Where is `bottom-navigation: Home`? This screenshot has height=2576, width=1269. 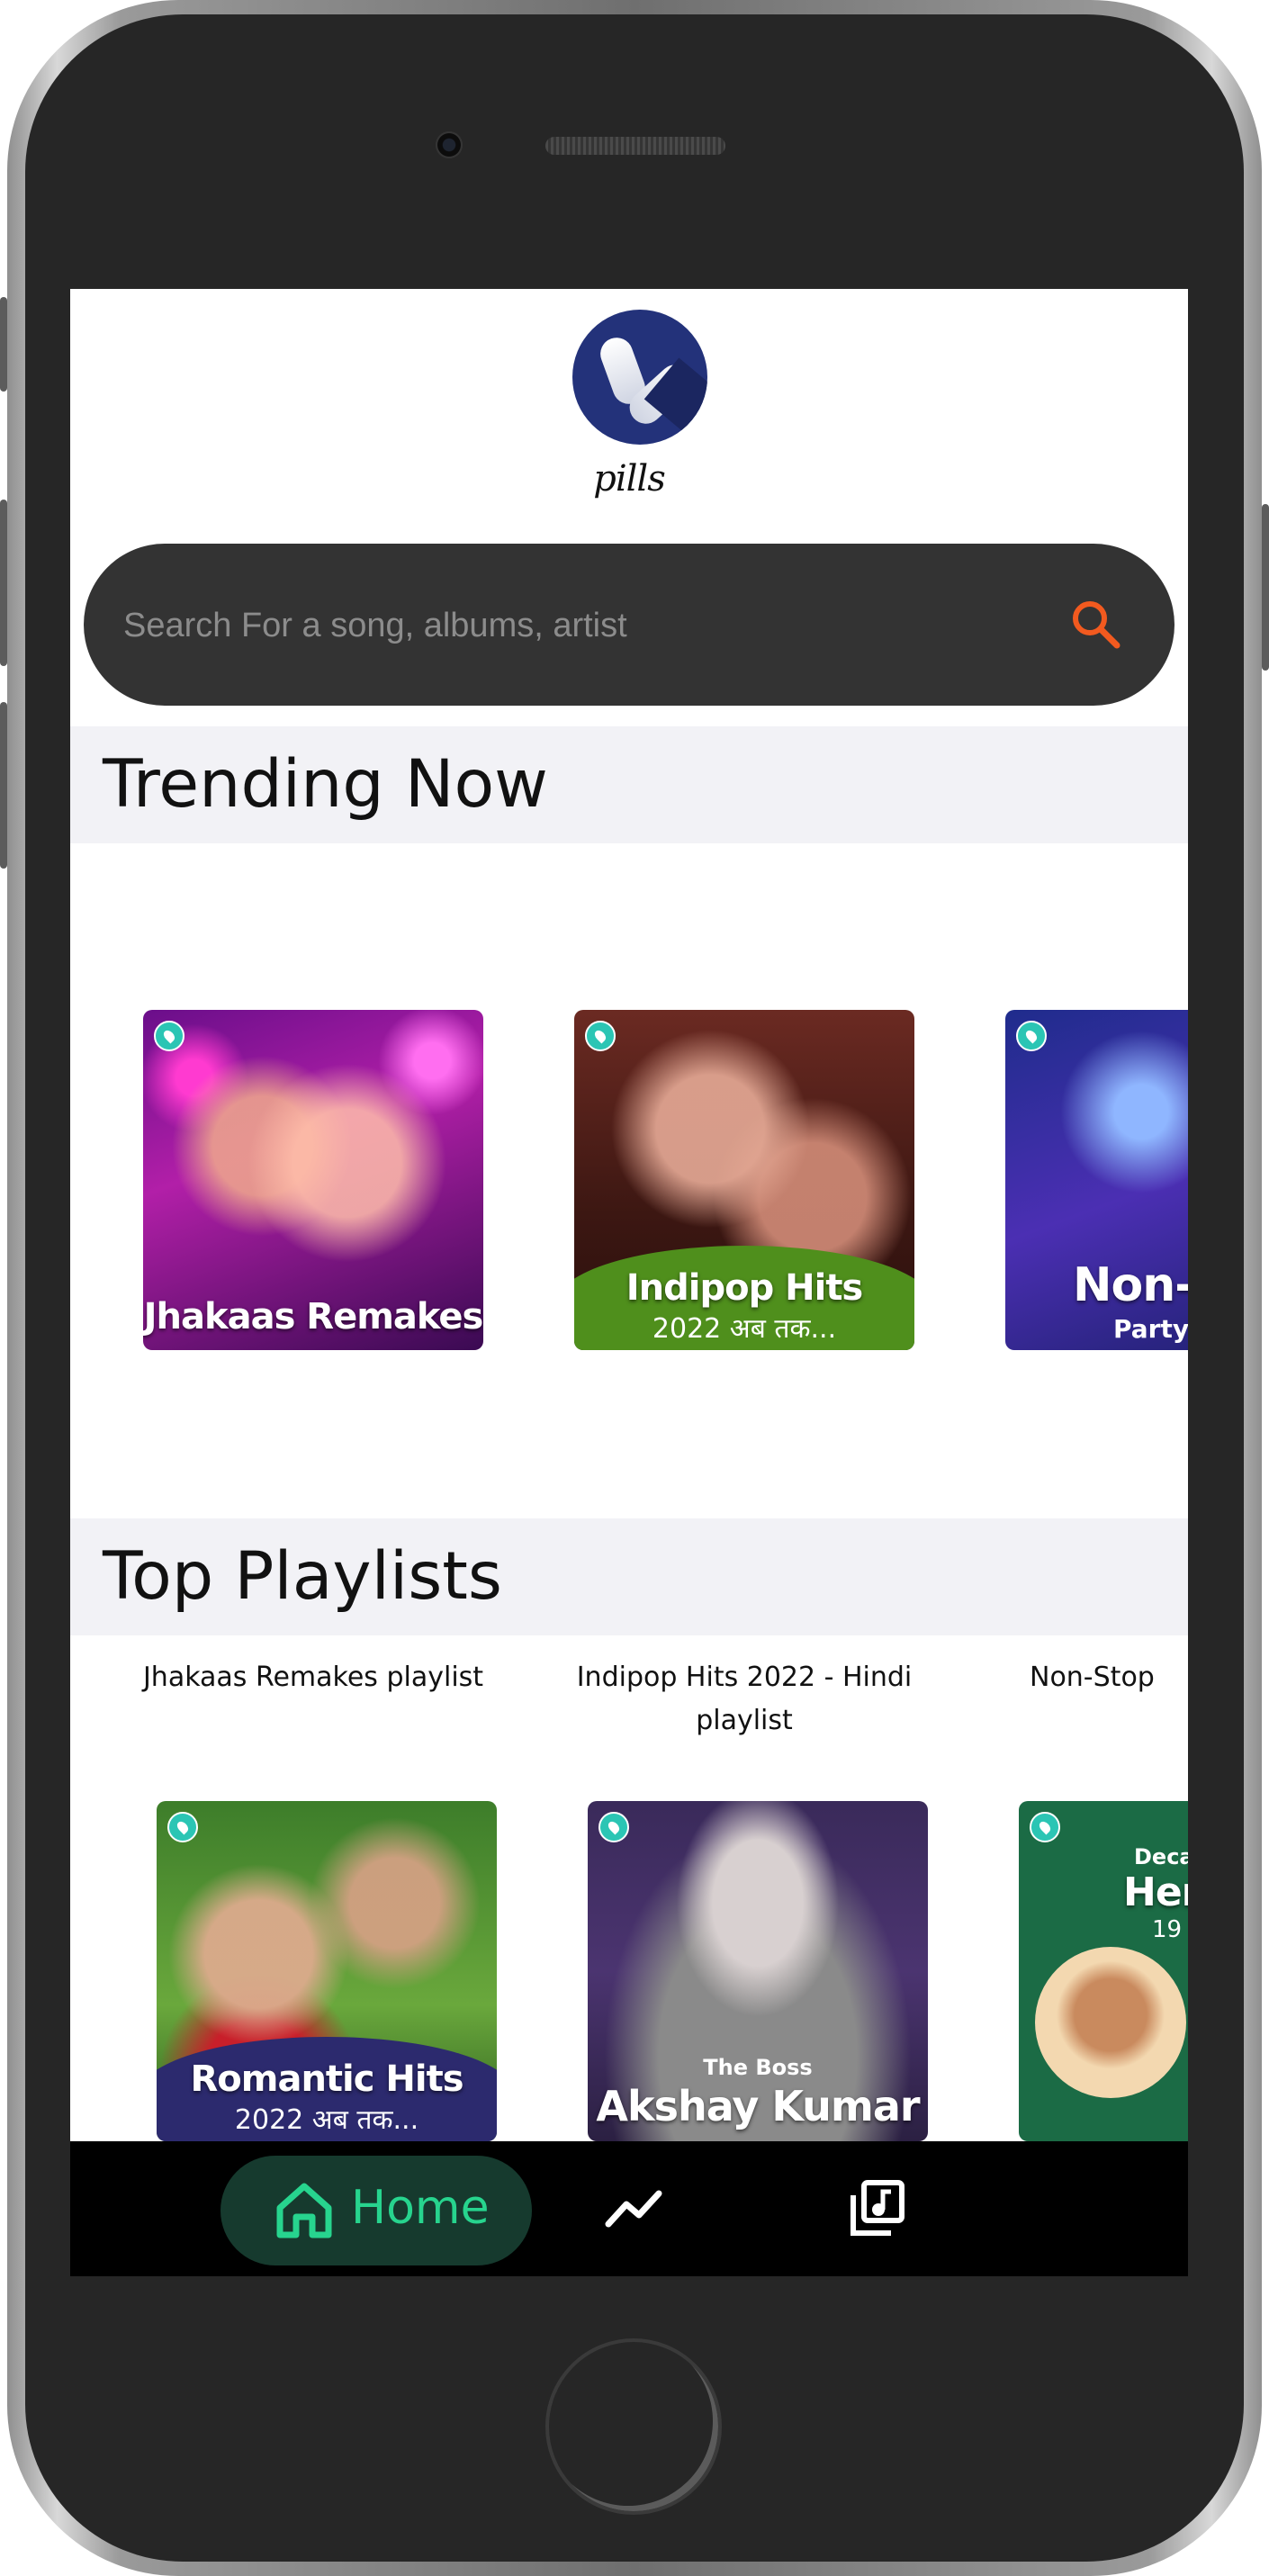
bottom-navigation: Home is located at coordinates (629, 2208).